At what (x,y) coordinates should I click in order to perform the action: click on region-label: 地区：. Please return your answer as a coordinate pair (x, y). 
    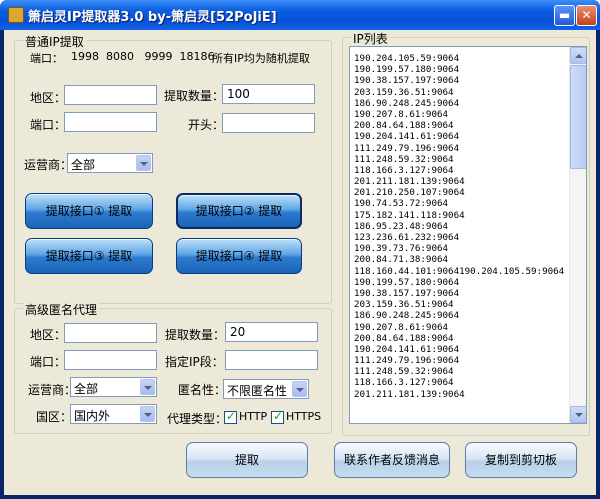
    Looking at the image, I should click on (48, 98).